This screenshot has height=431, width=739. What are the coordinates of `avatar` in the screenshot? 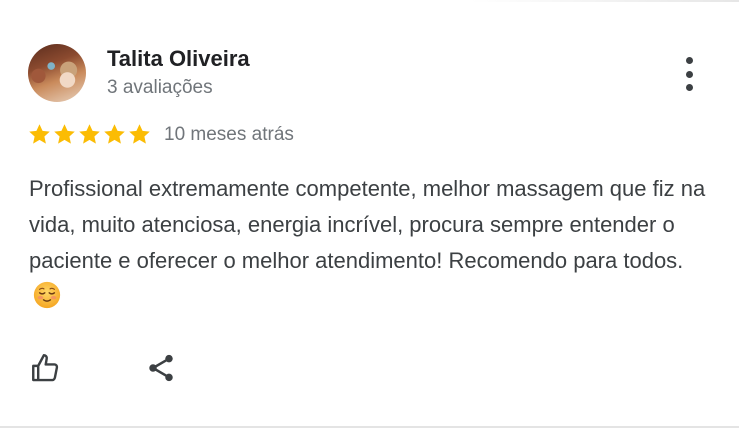 It's located at (57, 73).